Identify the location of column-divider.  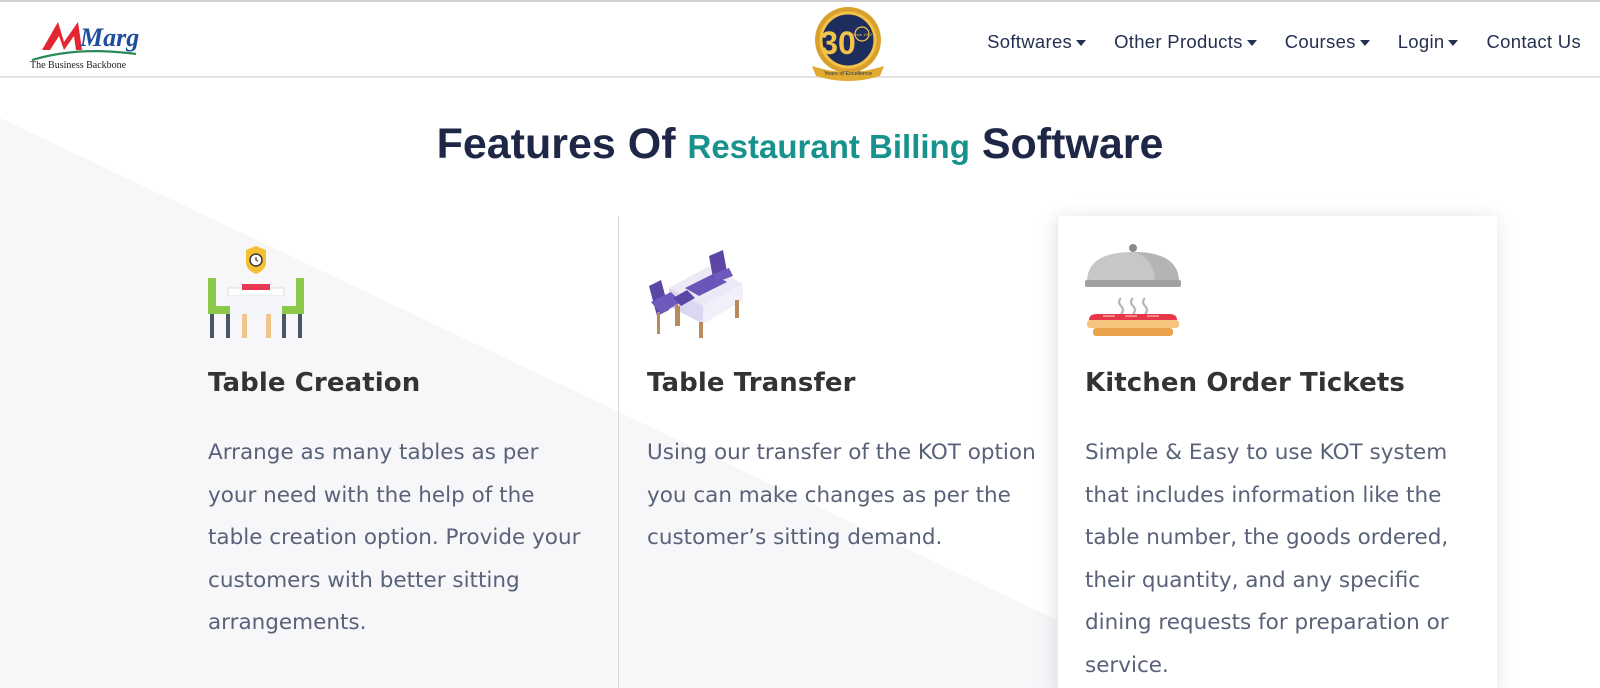
(618, 452).